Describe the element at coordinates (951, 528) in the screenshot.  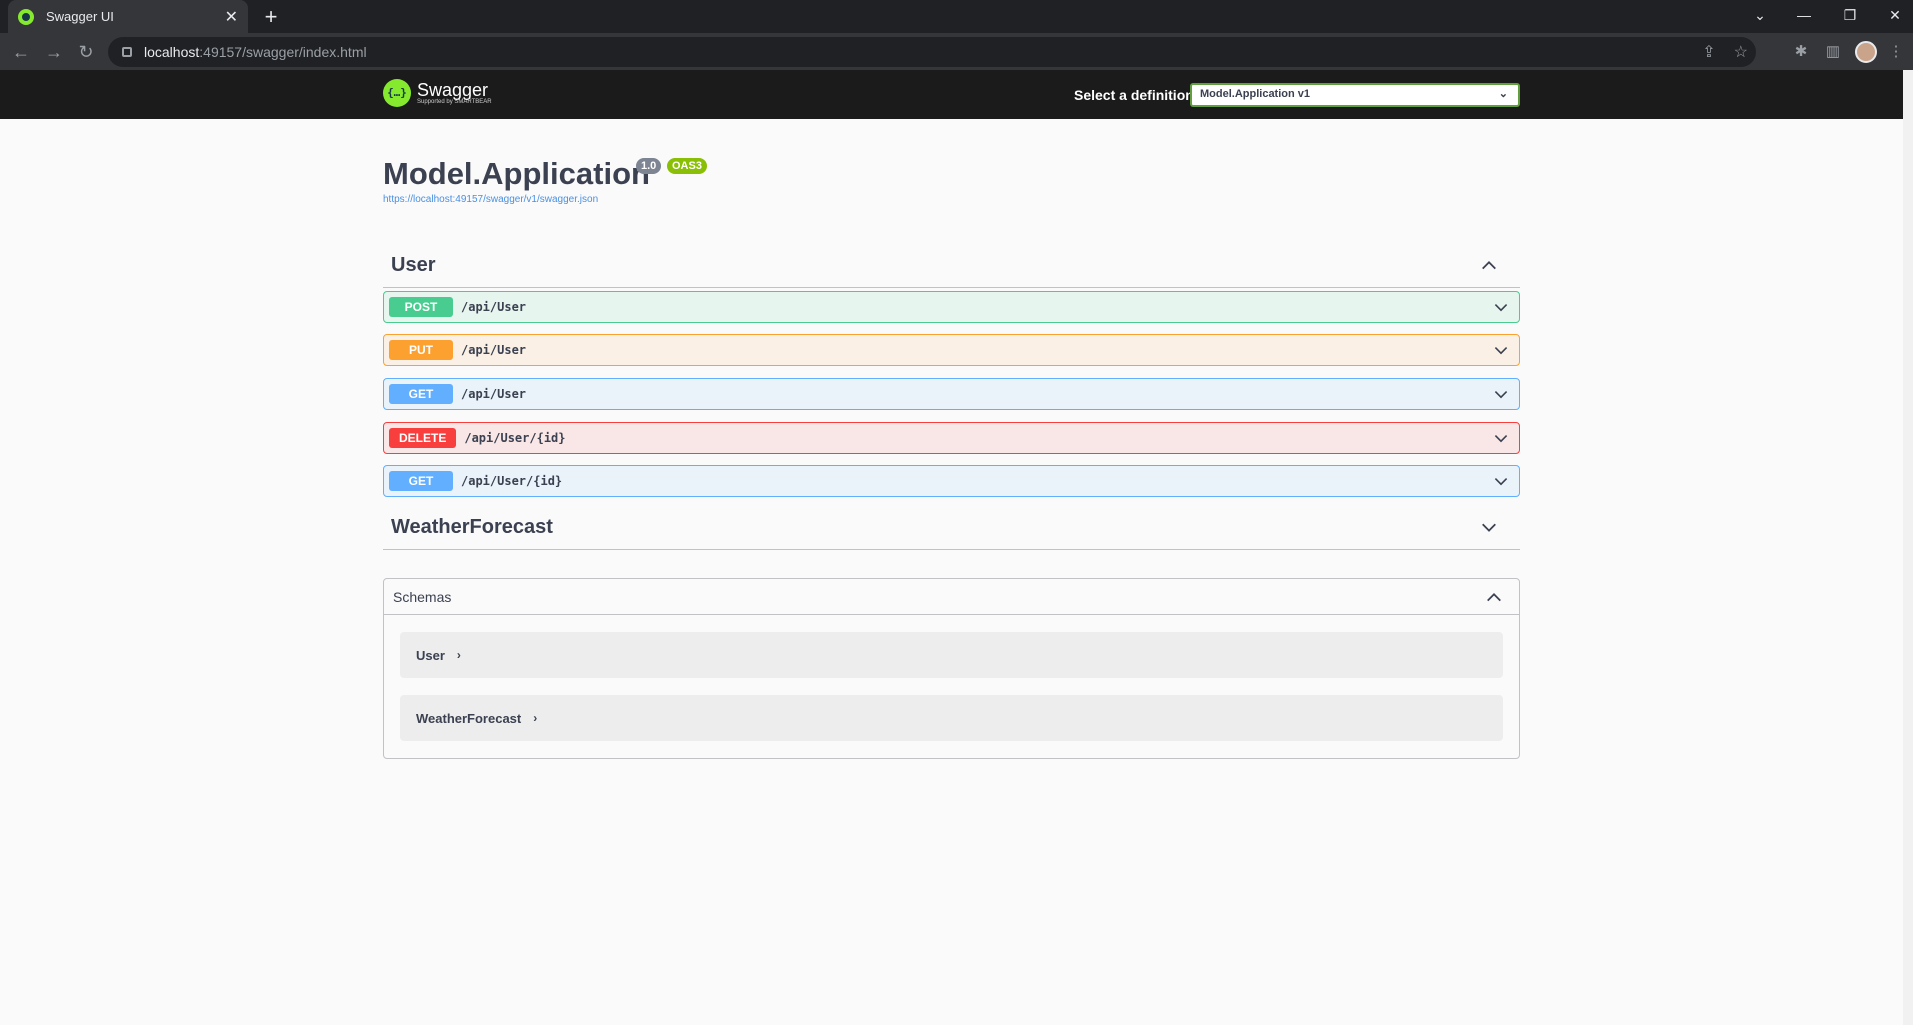
I see `tag-header-weatherforecast: WeatherForecast` at that location.